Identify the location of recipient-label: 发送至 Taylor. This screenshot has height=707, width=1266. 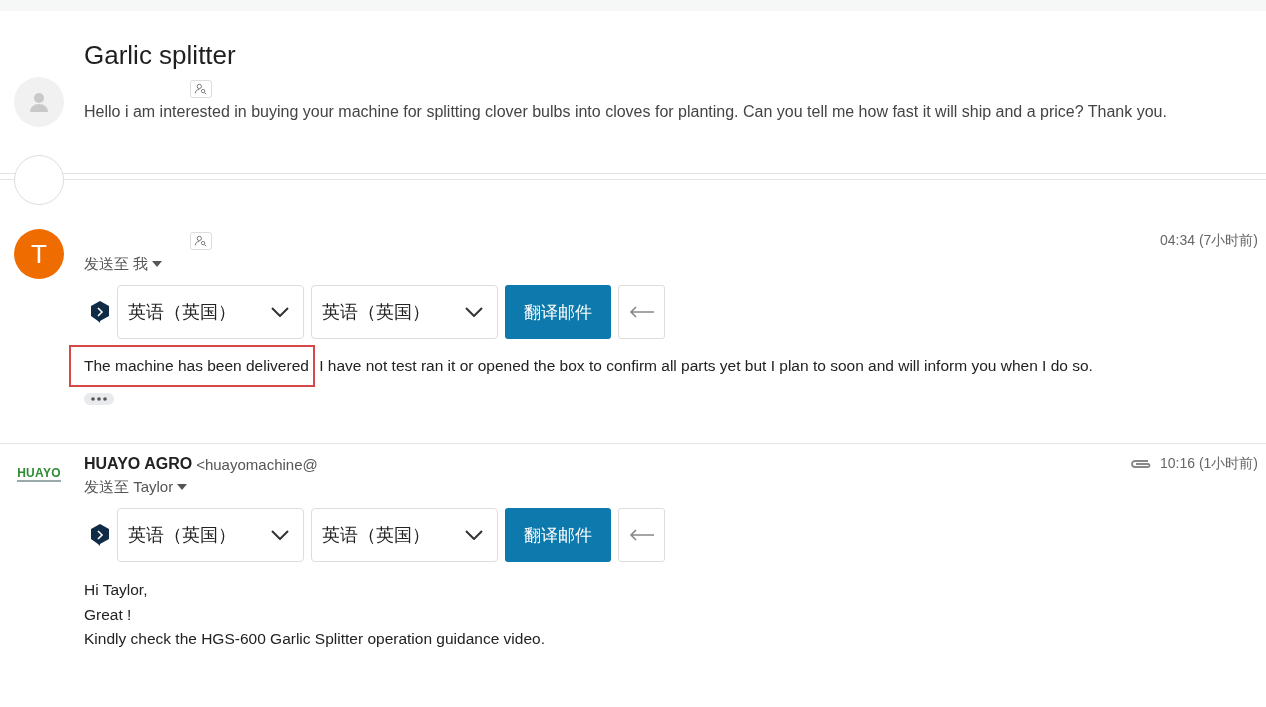
(129, 487).